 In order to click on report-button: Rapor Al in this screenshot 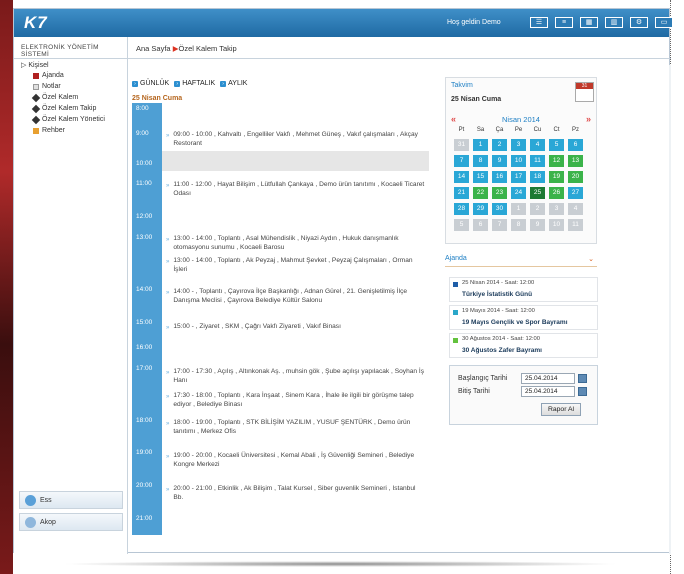, I will do `click(561, 409)`.